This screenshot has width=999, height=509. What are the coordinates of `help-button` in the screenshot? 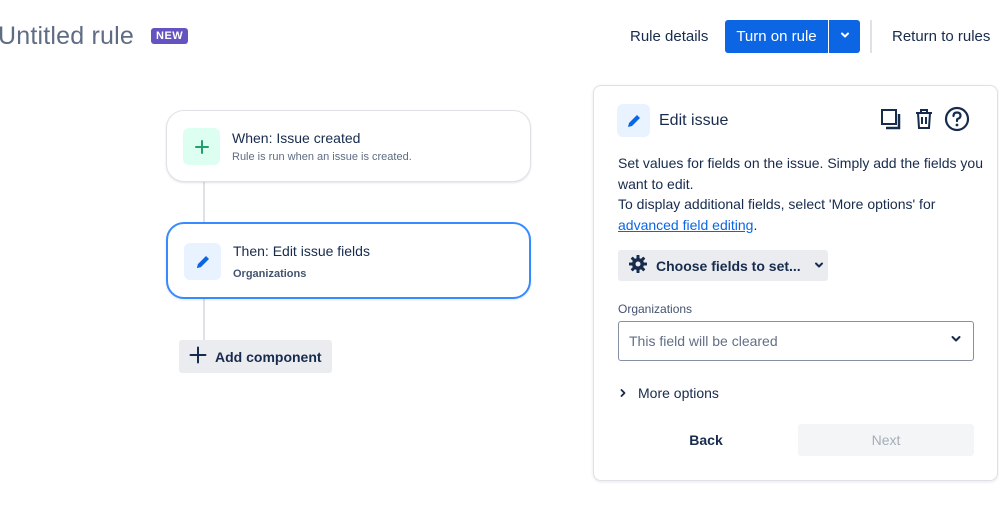 It's located at (957, 120).